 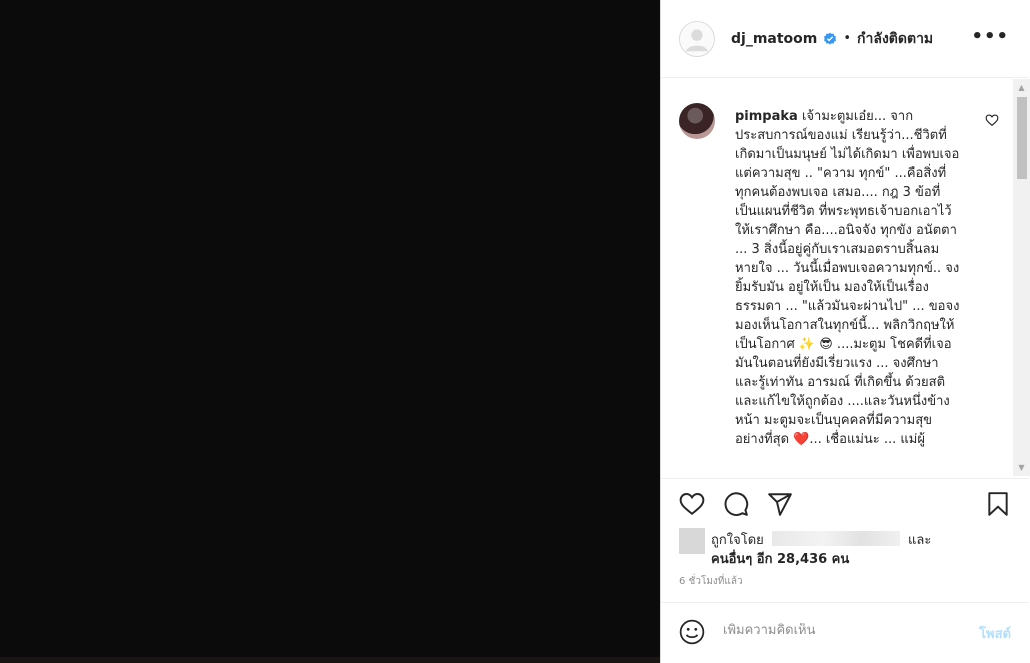 I want to click on heart-icon, so click(x=692, y=504).